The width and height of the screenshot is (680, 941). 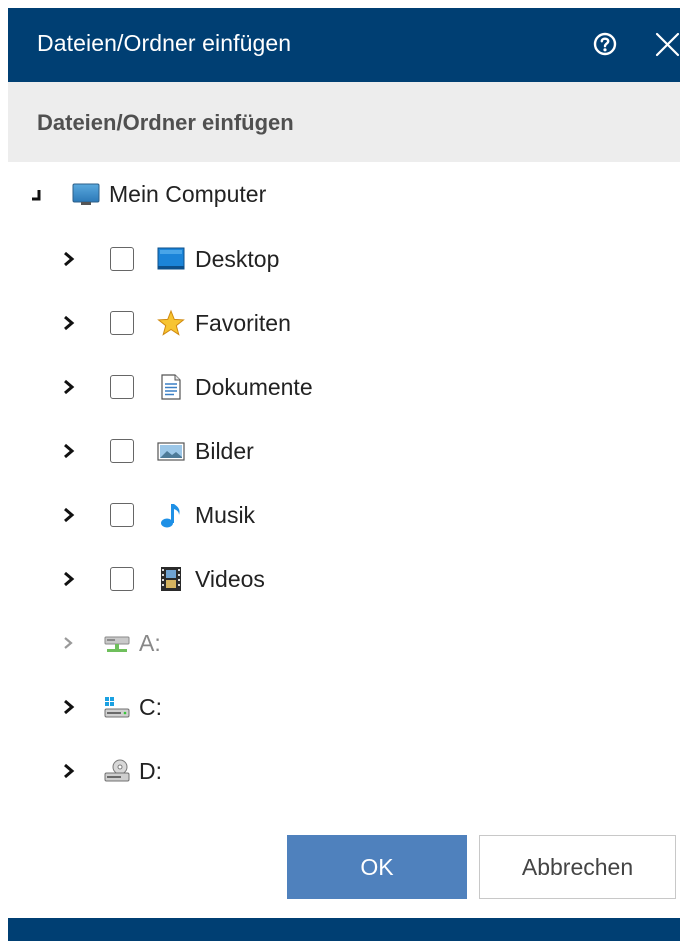 What do you see at coordinates (340, 643) in the screenshot?
I see `tree-item-drive-a: A:` at bounding box center [340, 643].